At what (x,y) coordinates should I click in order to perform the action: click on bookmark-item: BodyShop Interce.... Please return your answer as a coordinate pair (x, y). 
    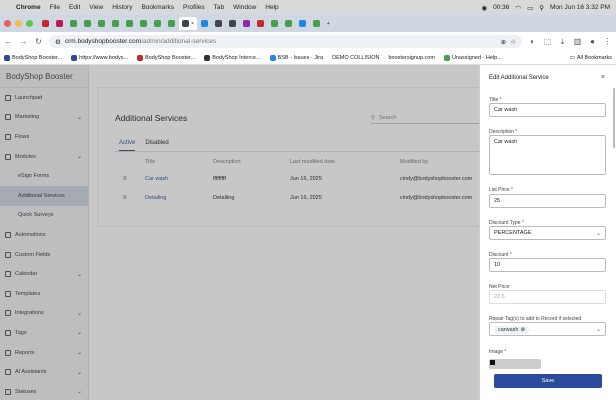
    Looking at the image, I should click on (232, 57).